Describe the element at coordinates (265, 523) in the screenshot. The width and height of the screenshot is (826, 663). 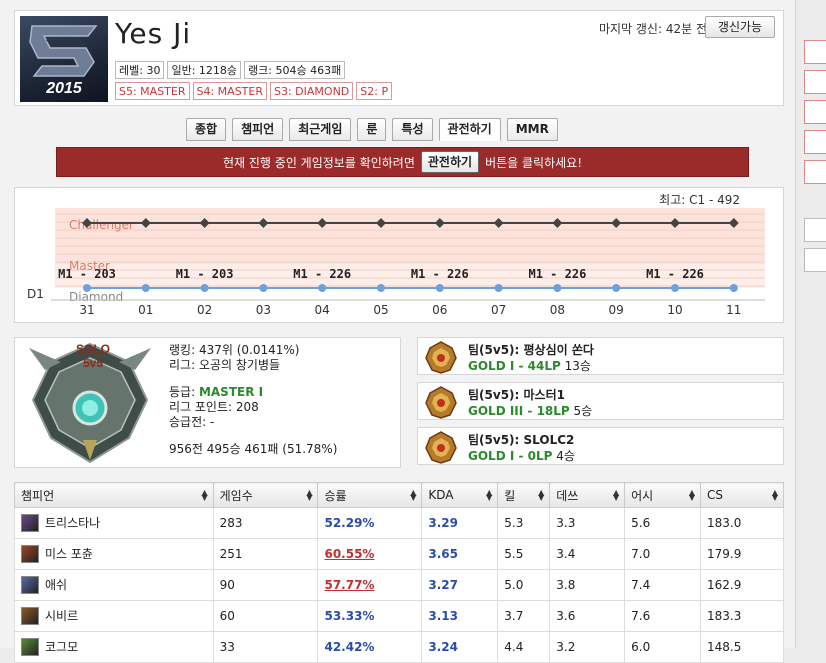
I see `games-cell: 283` at that location.